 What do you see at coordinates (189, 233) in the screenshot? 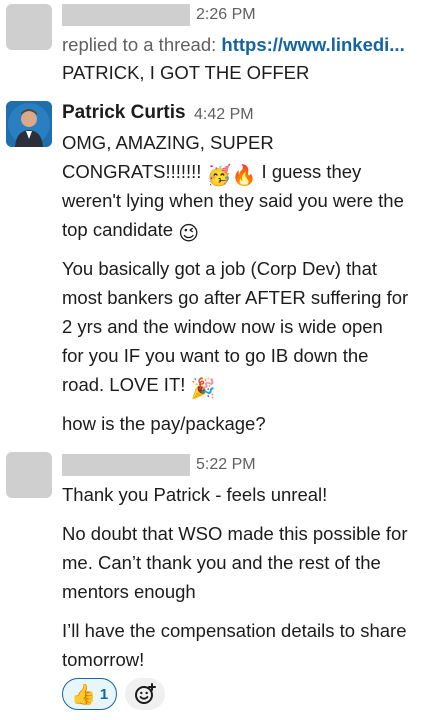
I see `wink-emoji-icon: 😉` at bounding box center [189, 233].